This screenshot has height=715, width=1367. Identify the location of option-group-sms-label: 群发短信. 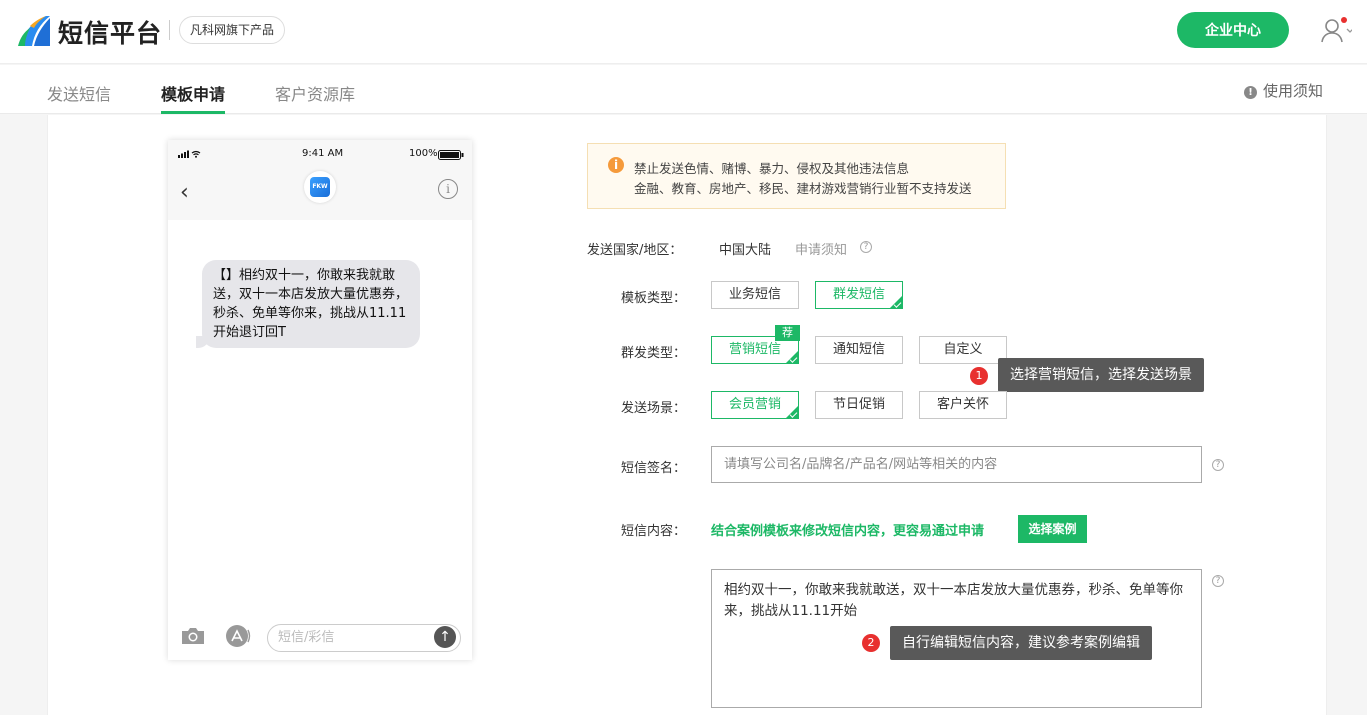
(858, 294).